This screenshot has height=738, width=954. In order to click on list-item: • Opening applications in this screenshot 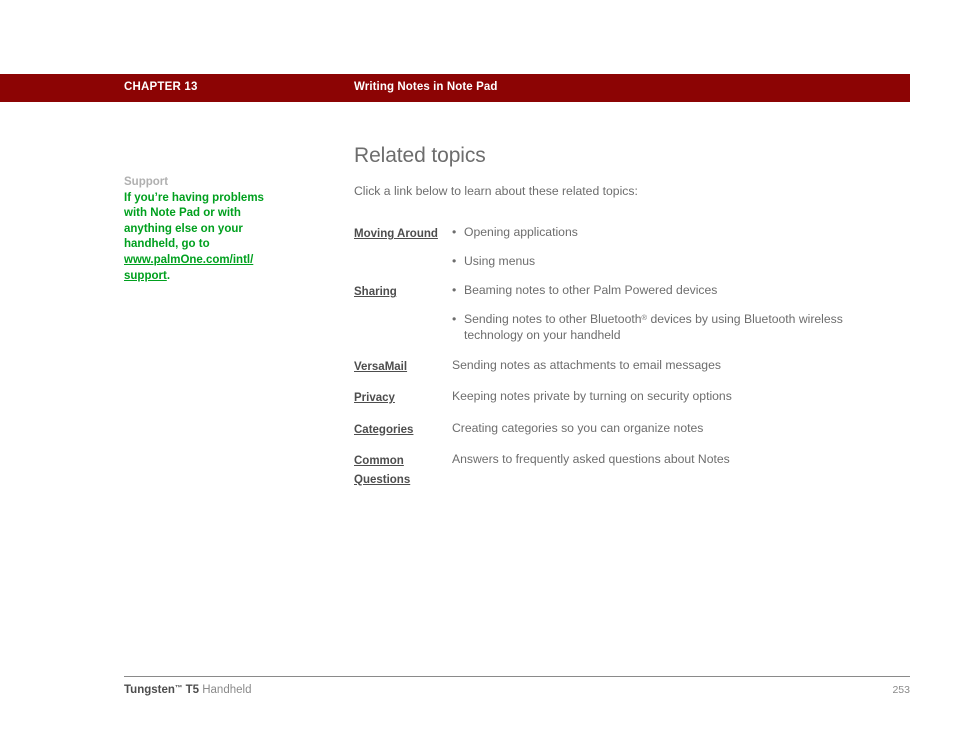, I will do `click(668, 232)`.